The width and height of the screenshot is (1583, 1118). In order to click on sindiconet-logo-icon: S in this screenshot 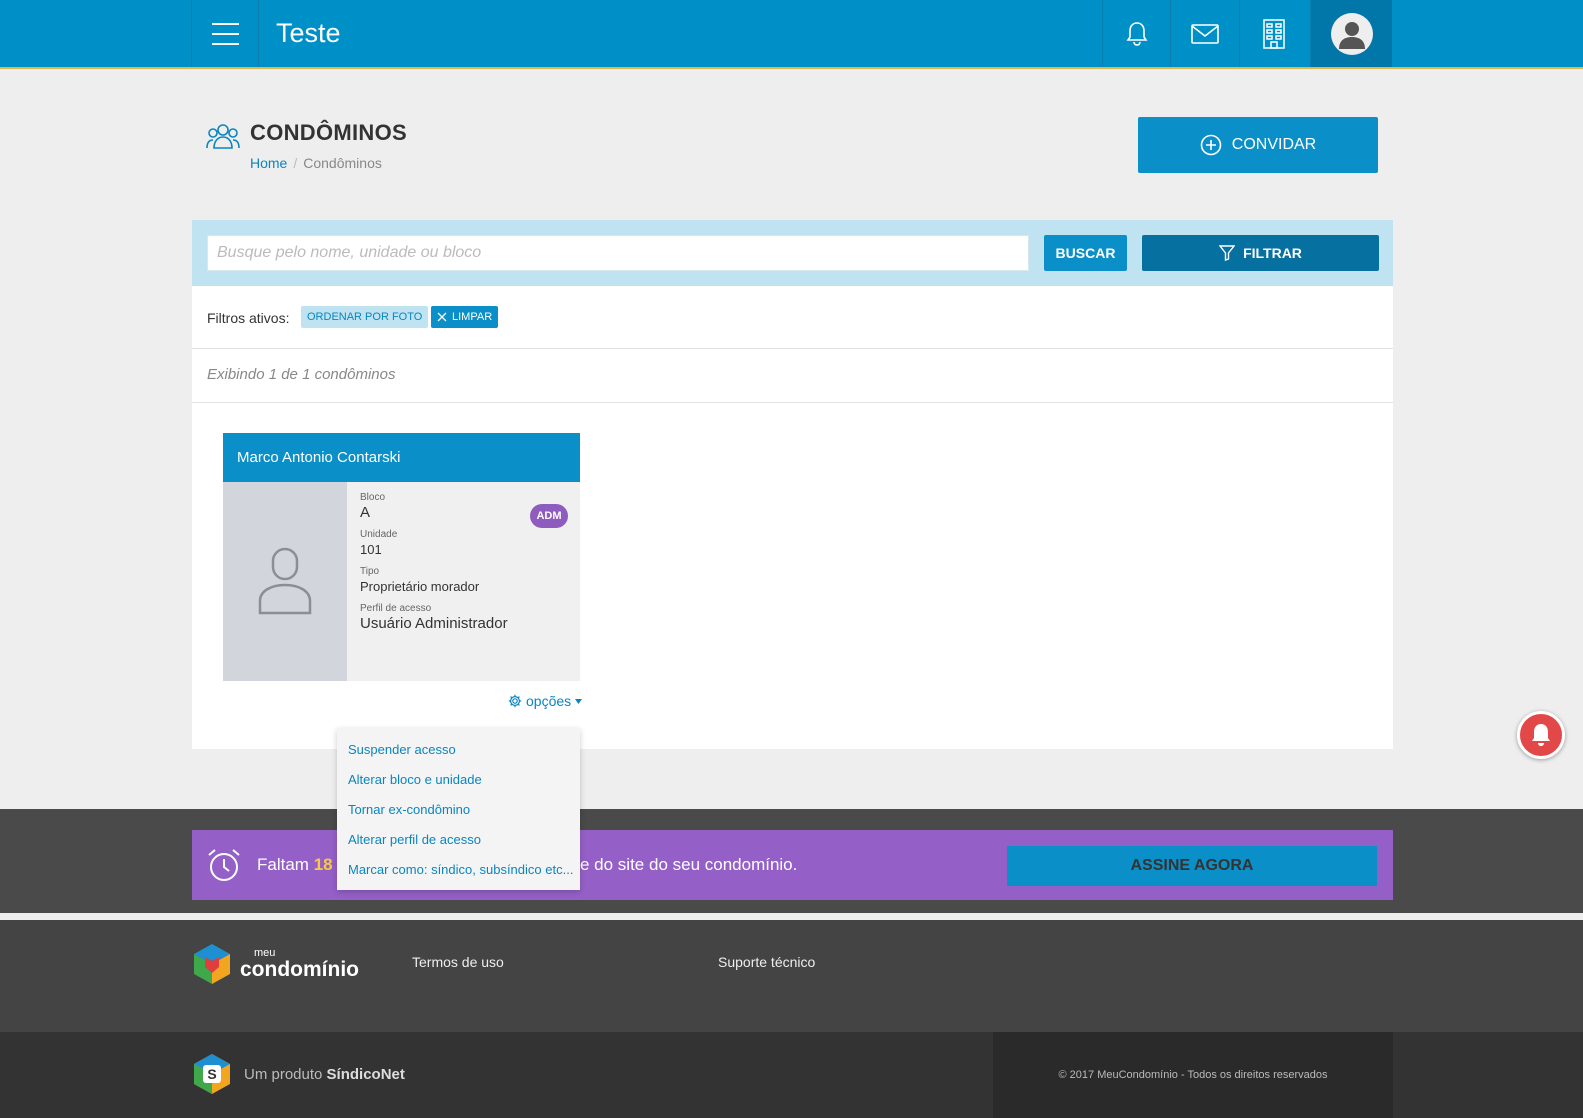, I will do `click(212, 1074)`.